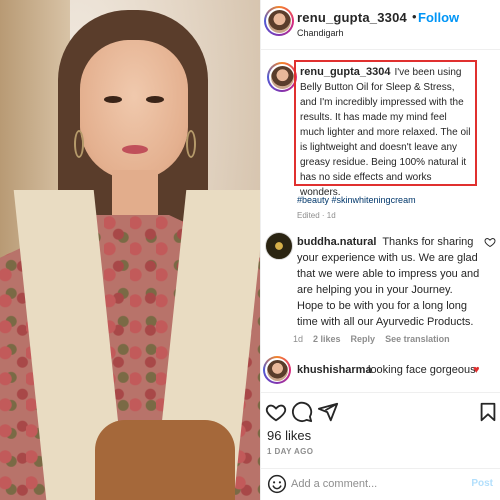 The image size is (500, 500). What do you see at coordinates (191, 144) in the screenshot?
I see `photo-earring-right` at bounding box center [191, 144].